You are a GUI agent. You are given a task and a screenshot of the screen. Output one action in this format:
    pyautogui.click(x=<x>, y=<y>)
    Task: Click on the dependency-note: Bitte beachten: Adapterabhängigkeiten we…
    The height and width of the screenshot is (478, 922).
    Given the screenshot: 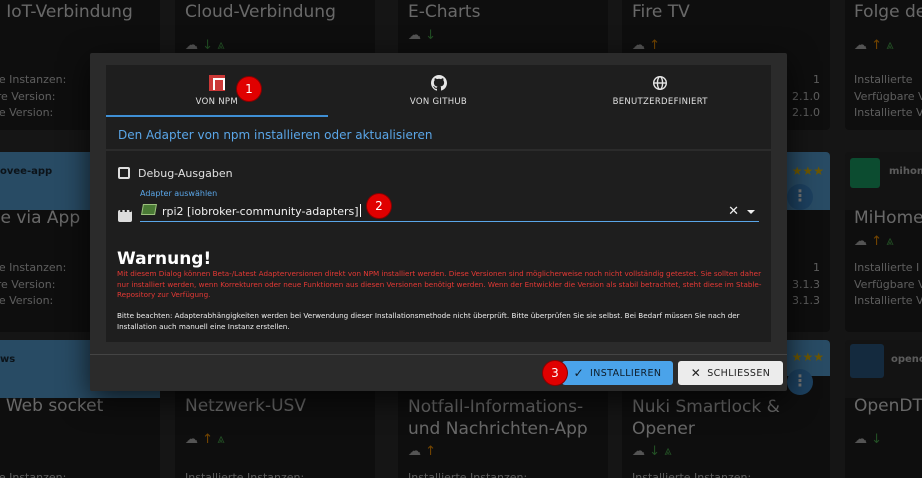 What is the action you would take?
    pyautogui.click(x=428, y=321)
    